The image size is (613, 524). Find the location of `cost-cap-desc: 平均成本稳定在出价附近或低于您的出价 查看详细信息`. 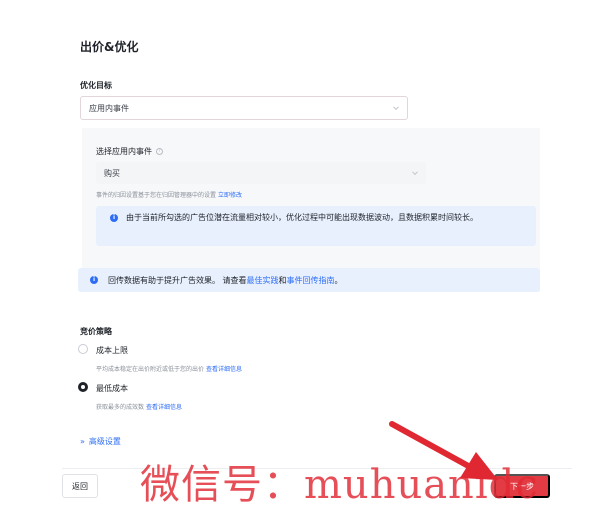

cost-cap-desc: 平均成本稳定在出价附近或低于您的出价 查看详细信息 is located at coordinates (169, 368).